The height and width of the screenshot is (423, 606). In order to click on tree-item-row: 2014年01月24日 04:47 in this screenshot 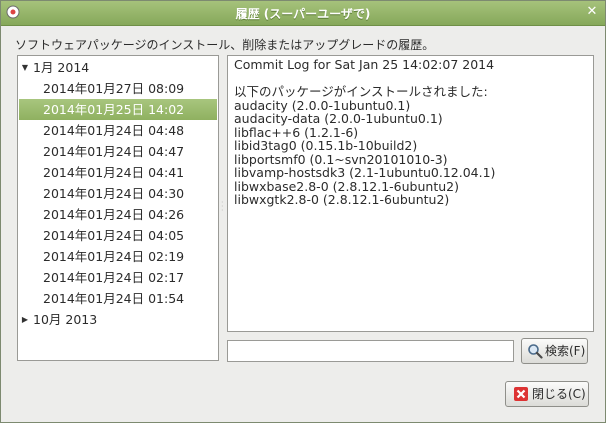, I will do `click(118, 151)`.